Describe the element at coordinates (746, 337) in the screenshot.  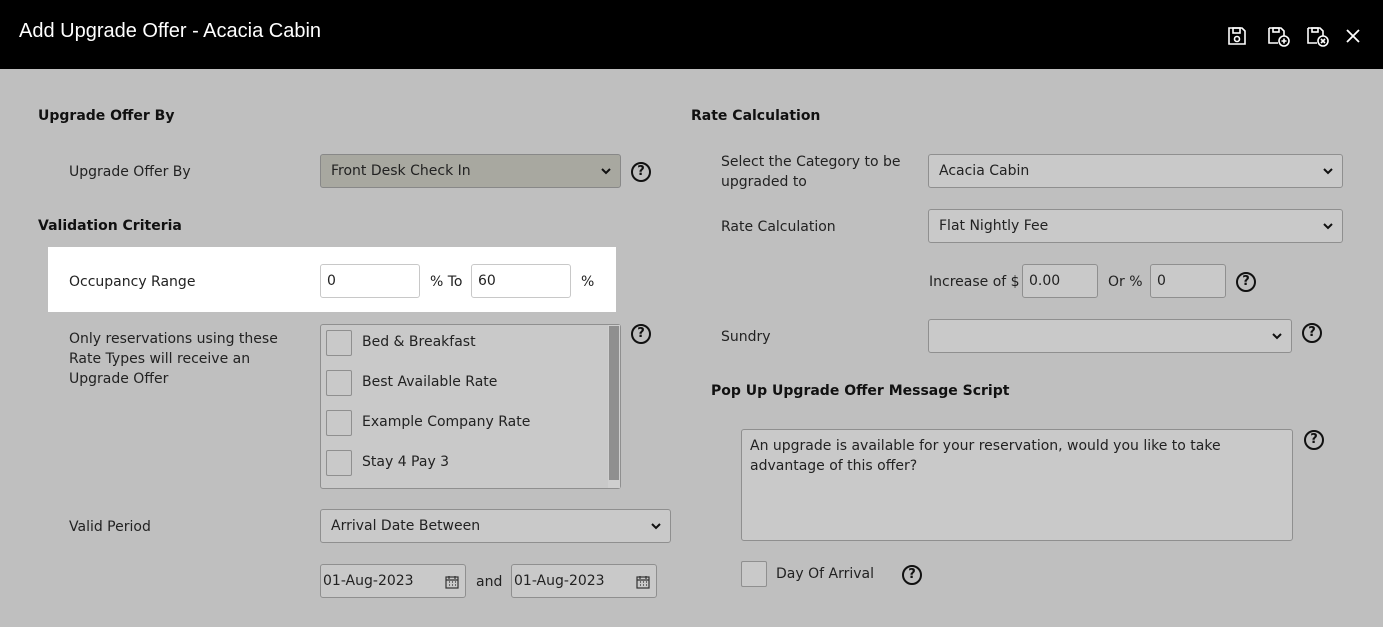
I see `sundry-label: Sundry` at that location.